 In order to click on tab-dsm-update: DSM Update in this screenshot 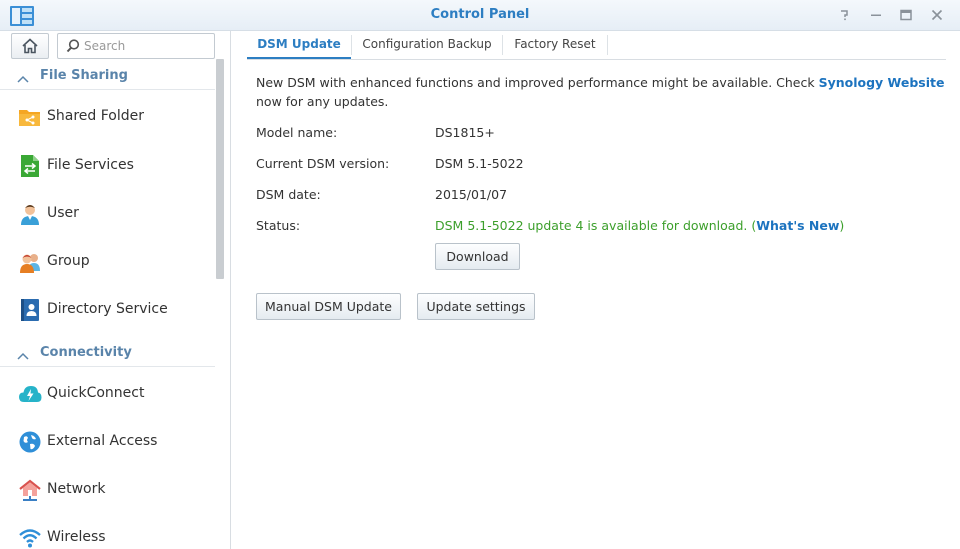, I will do `click(299, 45)`.